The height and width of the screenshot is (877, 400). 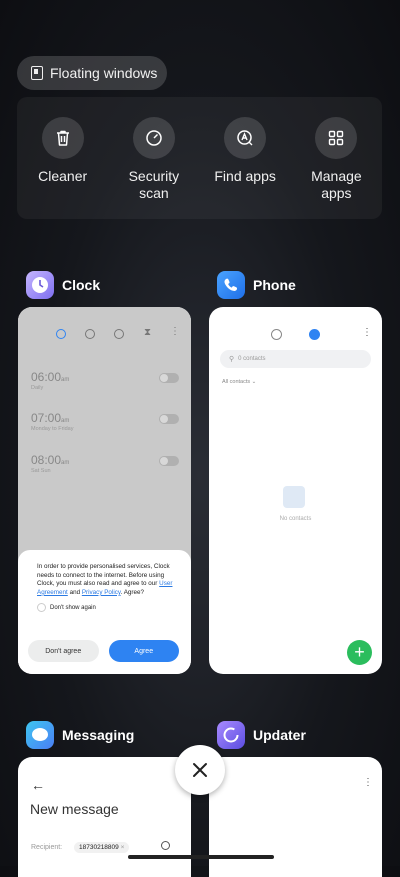 I want to click on phone-app-header: Phone, so click(x=256, y=285).